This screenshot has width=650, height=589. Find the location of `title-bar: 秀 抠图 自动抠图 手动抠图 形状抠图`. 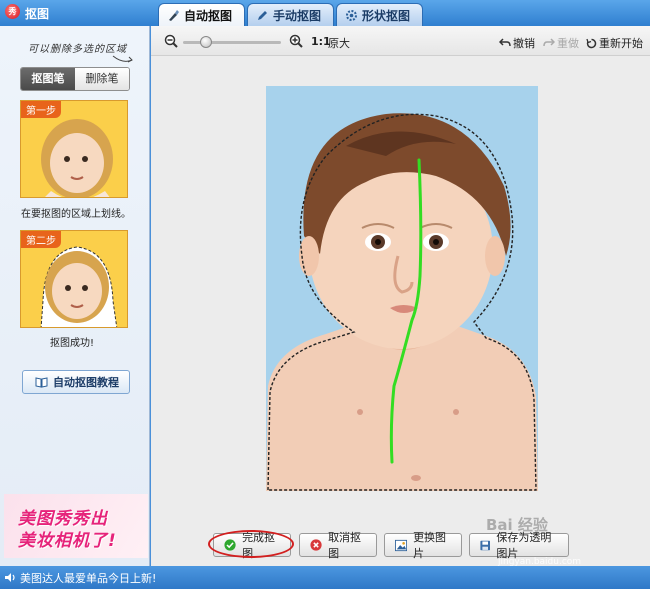

title-bar: 秀 抠图 自动抠图 手动抠图 形状抠图 is located at coordinates (325, 13).